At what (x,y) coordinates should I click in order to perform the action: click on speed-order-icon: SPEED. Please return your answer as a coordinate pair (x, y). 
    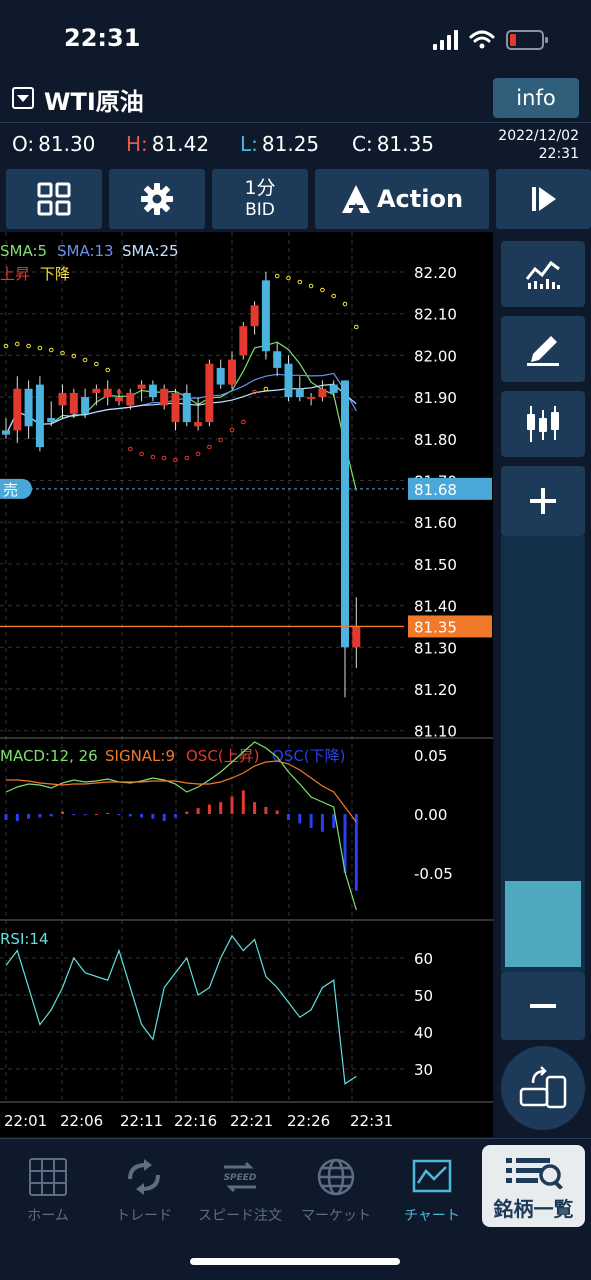
    Looking at the image, I should click on (240, 1177).